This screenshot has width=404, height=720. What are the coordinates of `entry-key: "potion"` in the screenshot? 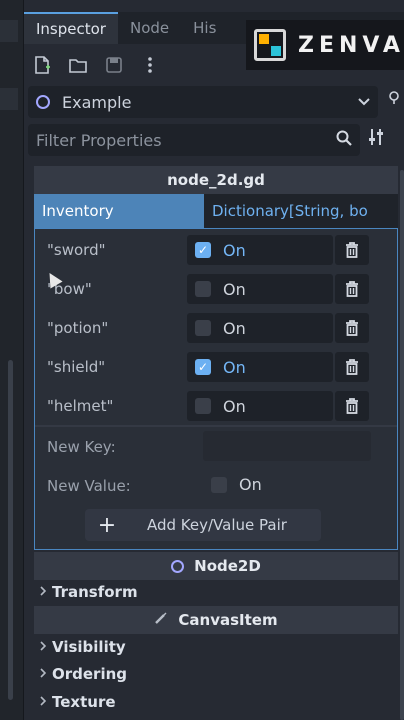 It's located at (77, 328).